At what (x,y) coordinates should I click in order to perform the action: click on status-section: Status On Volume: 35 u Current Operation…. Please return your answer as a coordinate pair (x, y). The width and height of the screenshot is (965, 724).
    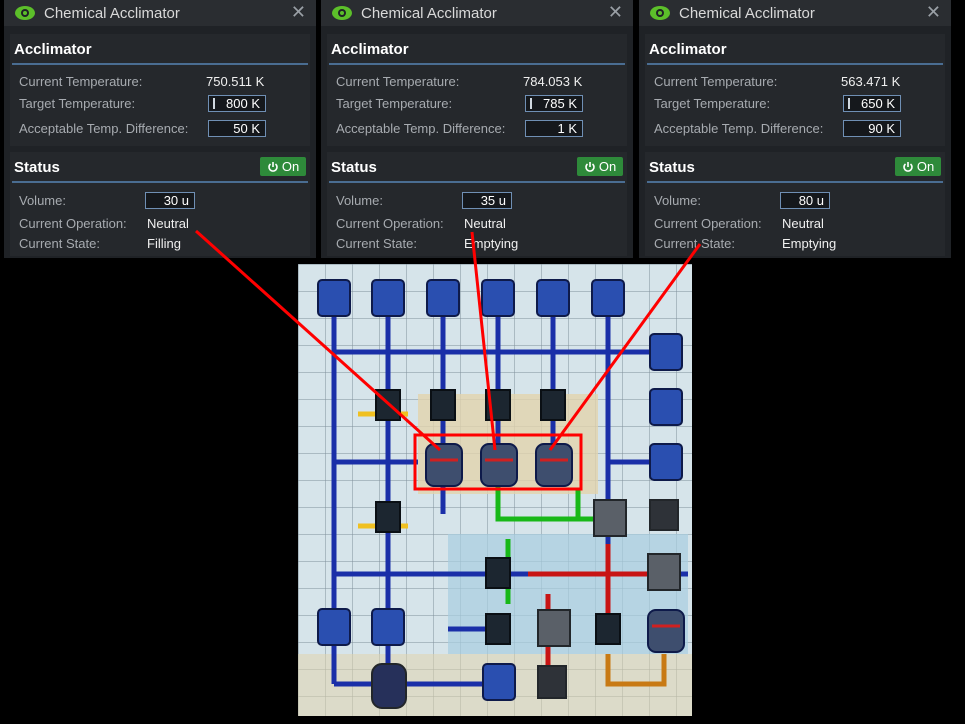
    Looking at the image, I should click on (477, 204).